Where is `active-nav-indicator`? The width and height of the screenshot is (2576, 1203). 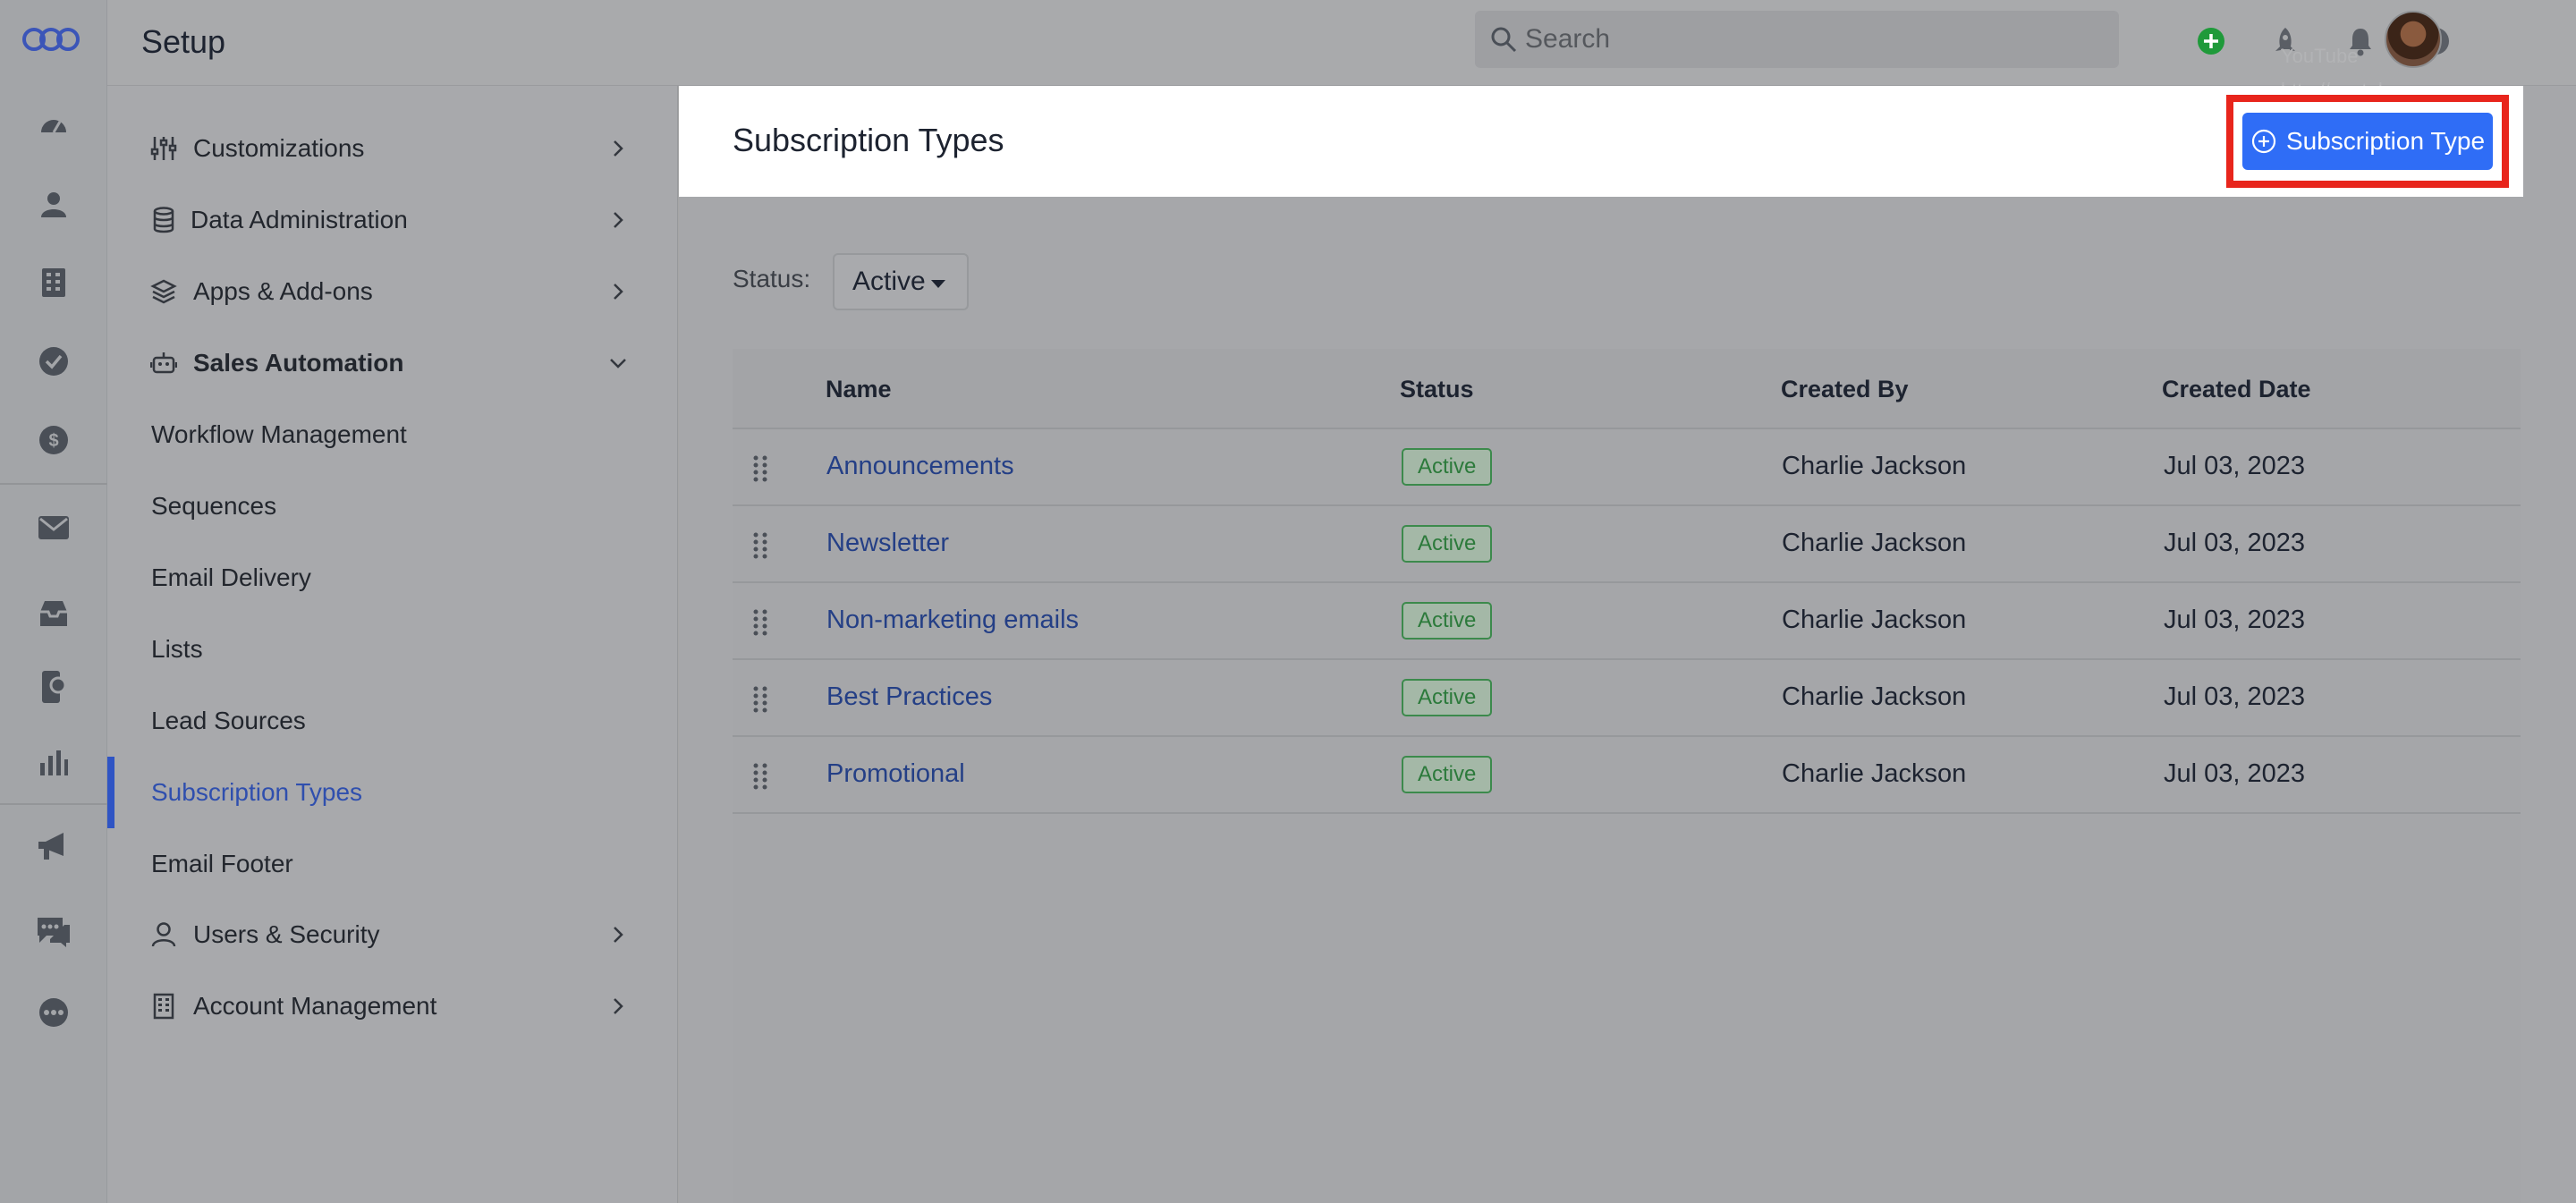 active-nav-indicator is located at coordinates (110, 792).